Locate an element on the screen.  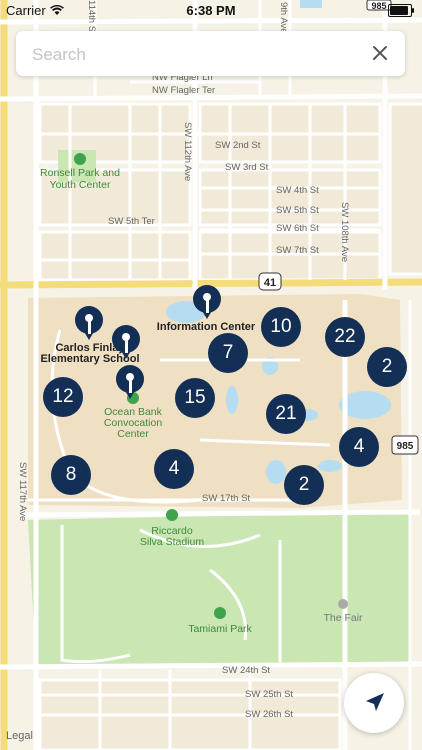
poi-label: Silva Stadium is located at coordinates (172, 542).